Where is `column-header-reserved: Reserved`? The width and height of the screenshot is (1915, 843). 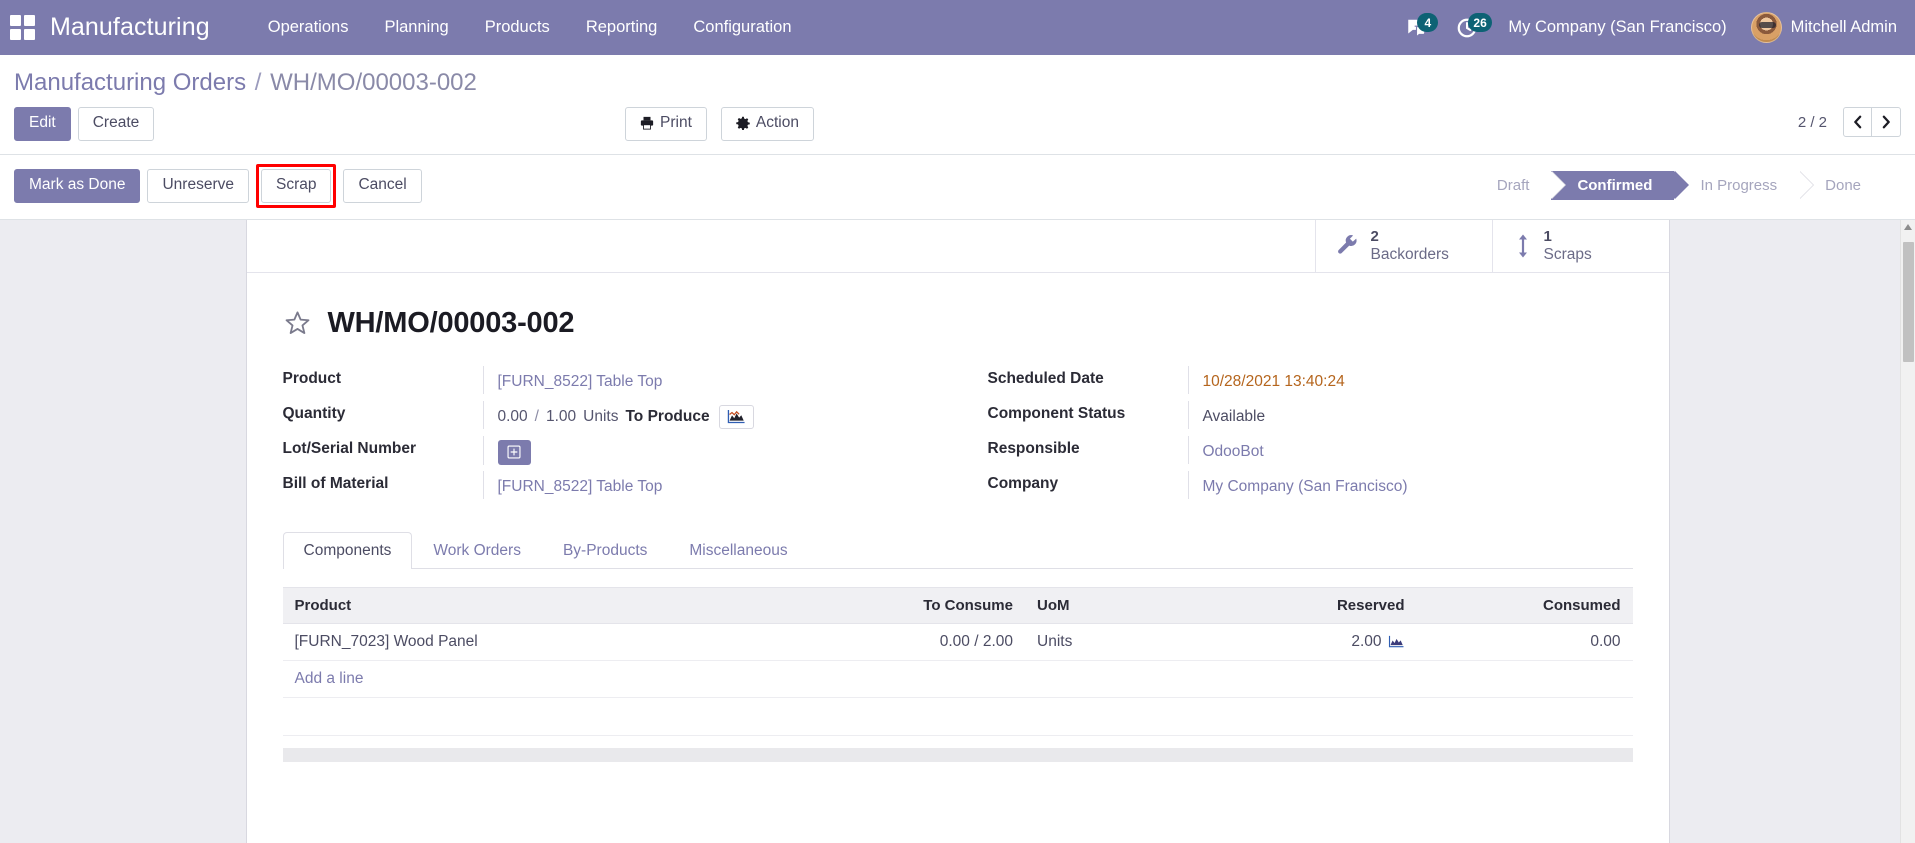
column-header-reserved: Reserved is located at coordinates (1288, 605).